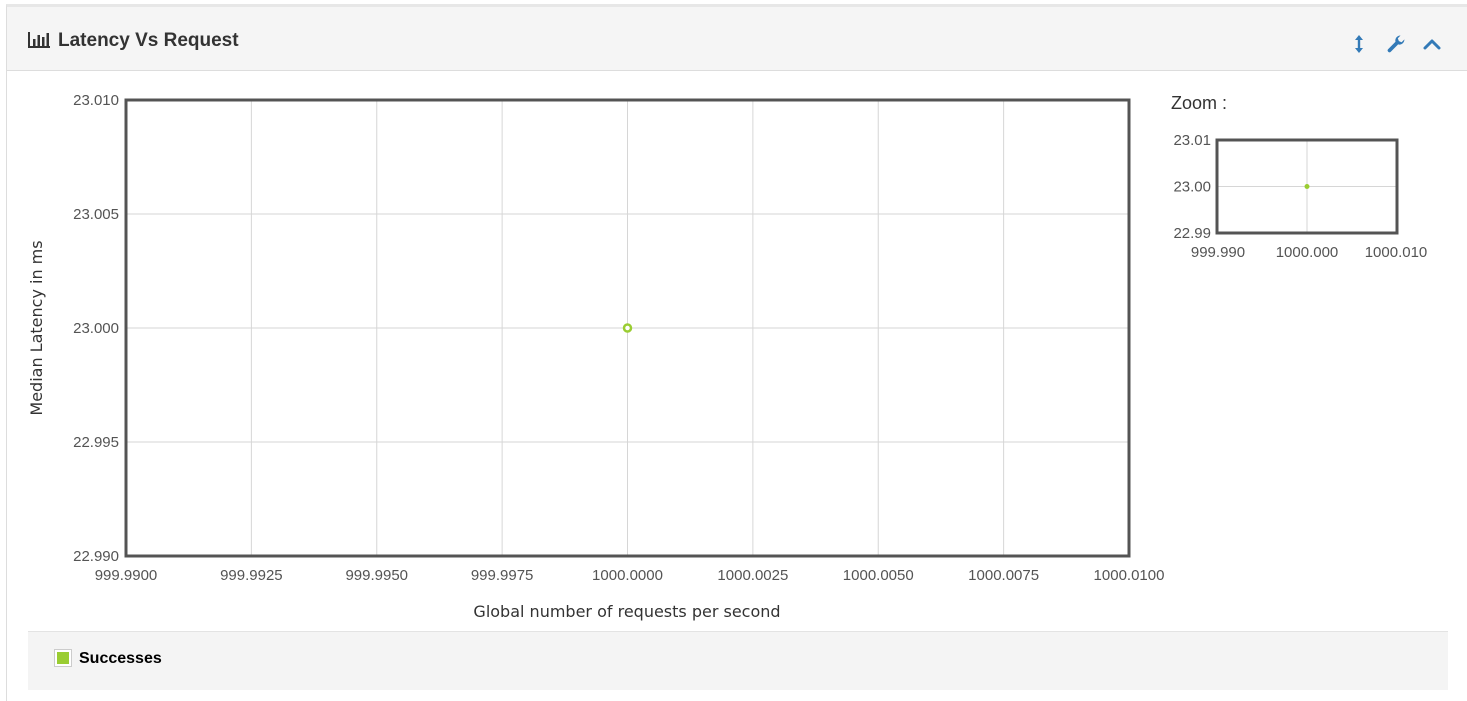 This screenshot has height=701, width=1467. What do you see at coordinates (1003, 575) in the screenshot?
I see `x-tick-label: 1000.0075` at bounding box center [1003, 575].